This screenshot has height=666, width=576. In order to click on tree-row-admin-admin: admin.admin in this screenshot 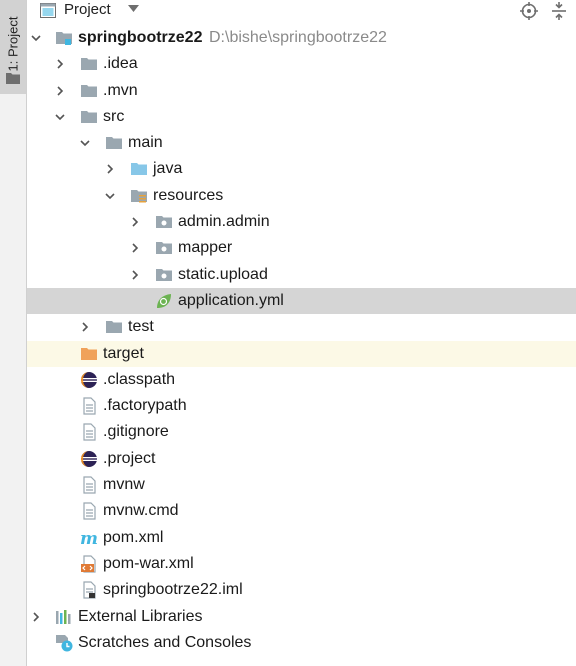, I will do `click(301, 222)`.